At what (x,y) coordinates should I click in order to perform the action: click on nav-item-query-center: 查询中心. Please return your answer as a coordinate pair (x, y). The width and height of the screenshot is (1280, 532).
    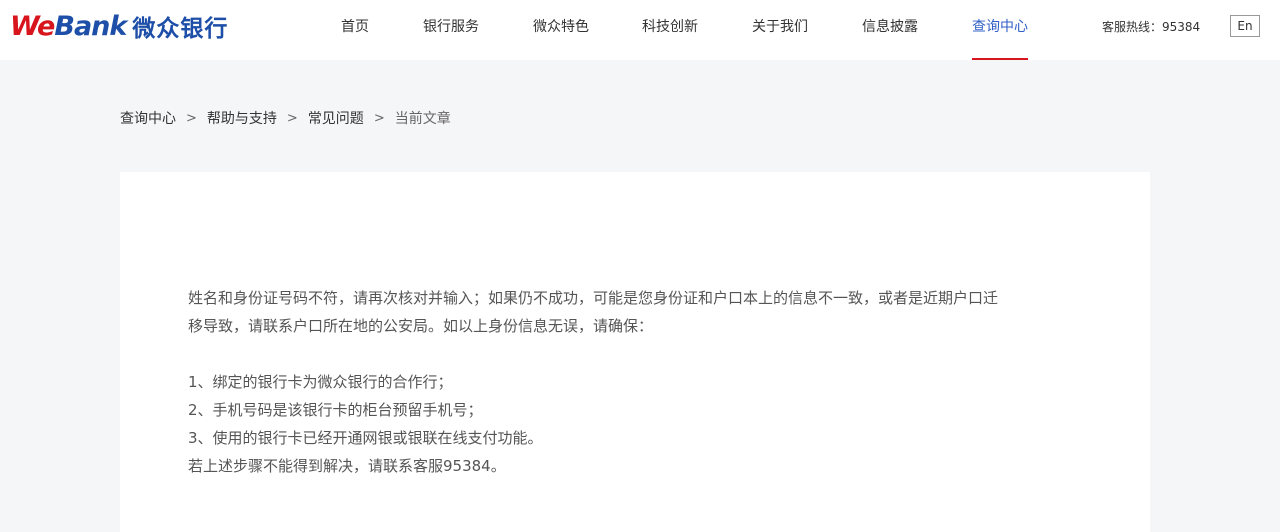
    Looking at the image, I should click on (1000, 30).